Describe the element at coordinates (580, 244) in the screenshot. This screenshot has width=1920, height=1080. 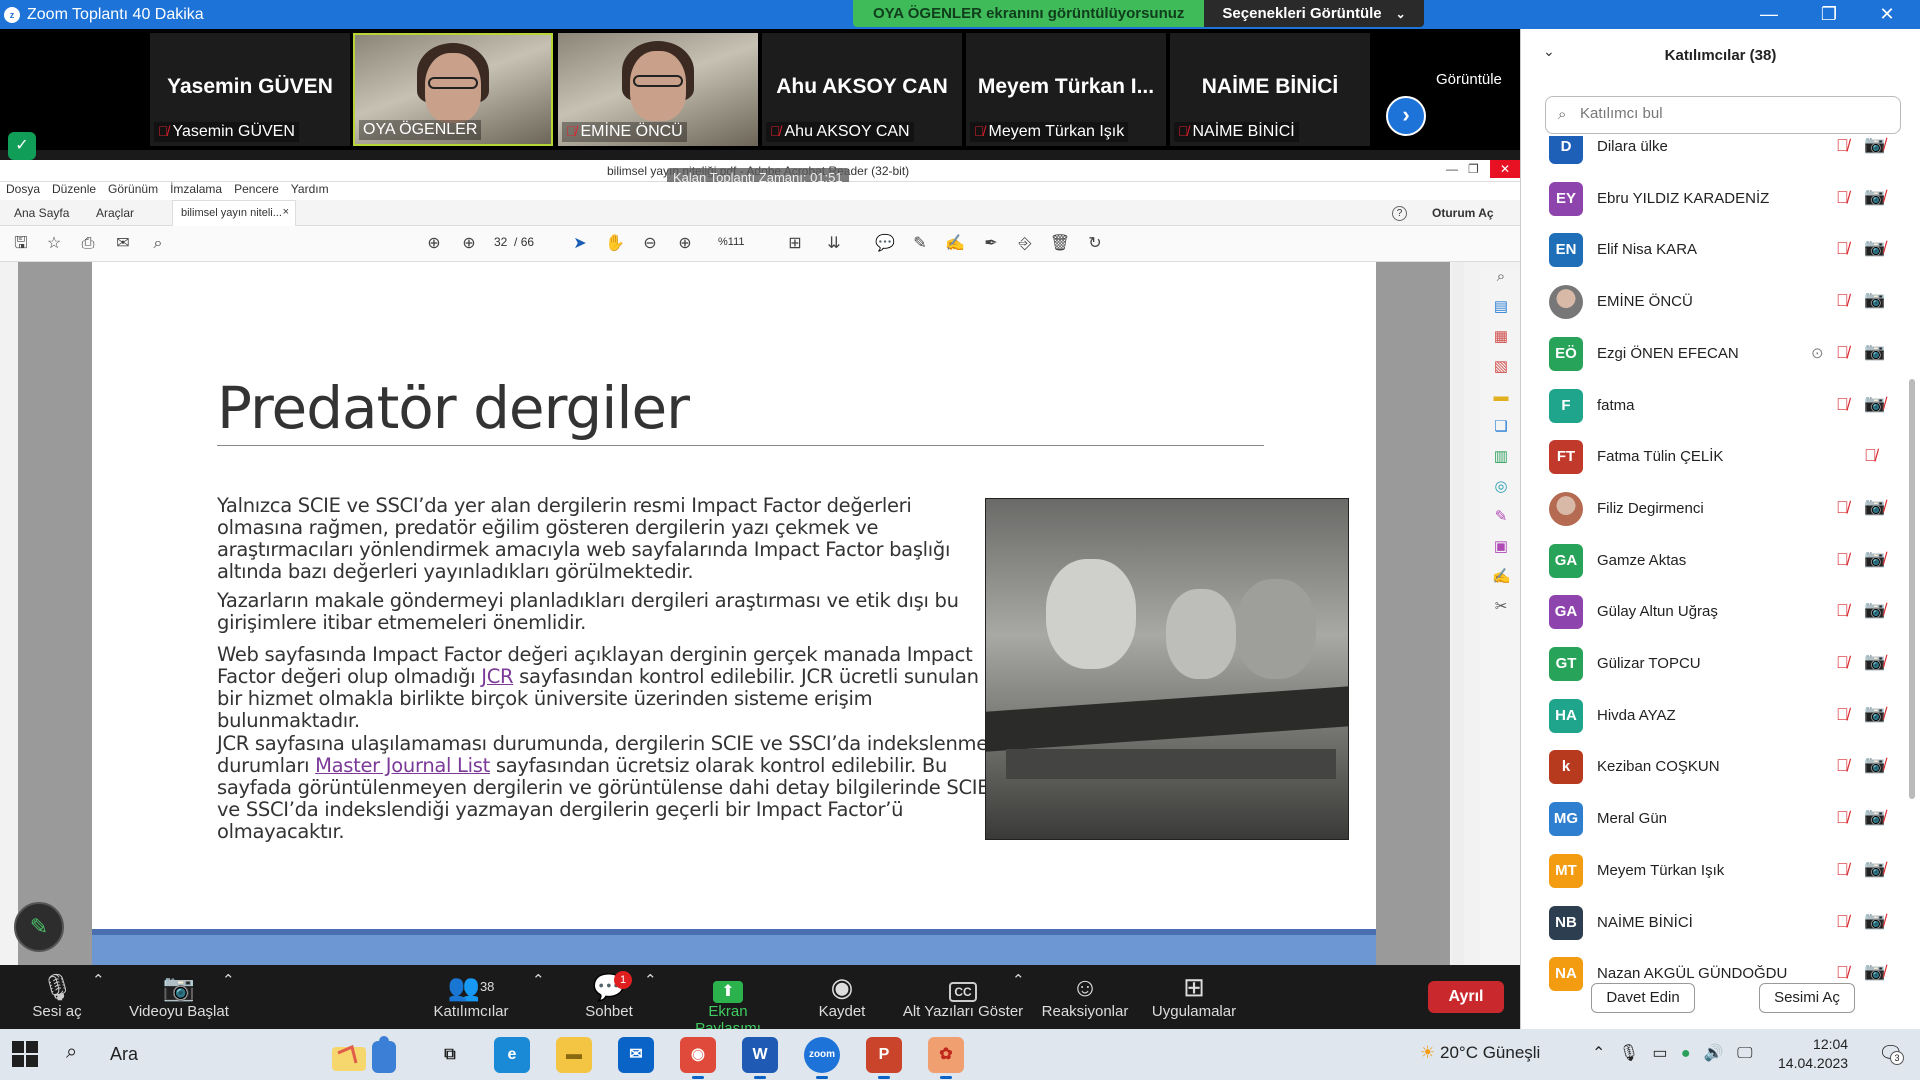
I see `select-cursor-icon: ➤` at that location.